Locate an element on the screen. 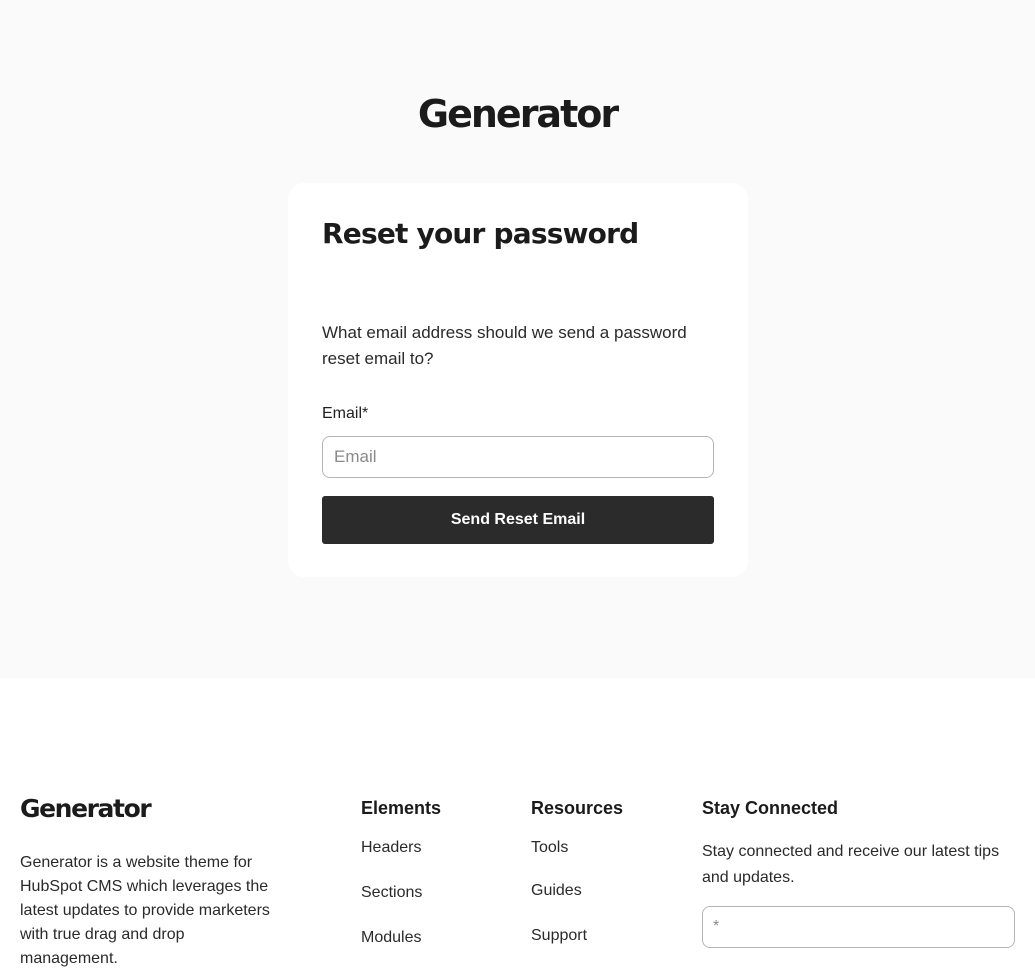 This screenshot has width=1035, height=971. footer-link-modules: Modules is located at coordinates (391, 938).